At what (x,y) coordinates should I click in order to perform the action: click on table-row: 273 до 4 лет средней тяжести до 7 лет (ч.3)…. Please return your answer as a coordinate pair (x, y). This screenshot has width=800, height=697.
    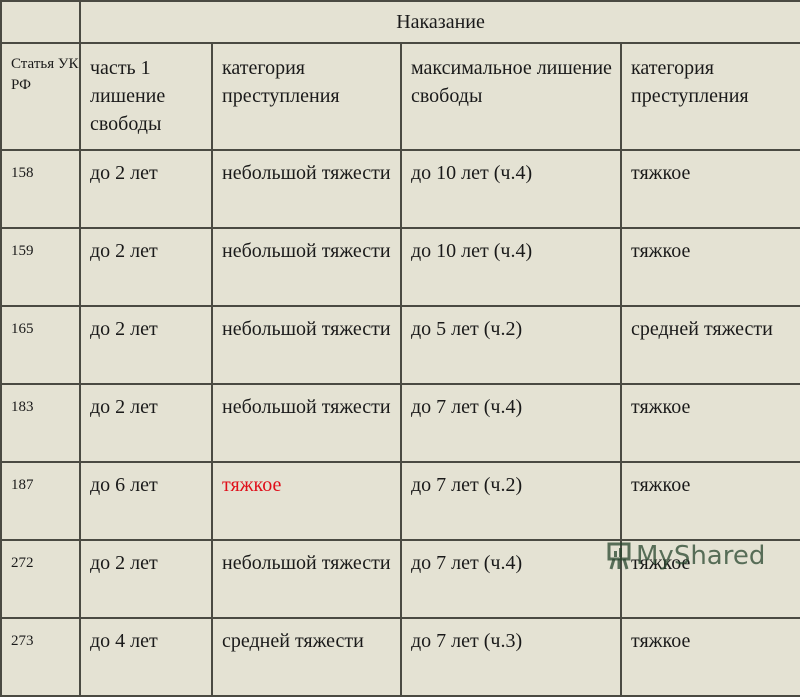
    Looking at the image, I should click on (400, 657).